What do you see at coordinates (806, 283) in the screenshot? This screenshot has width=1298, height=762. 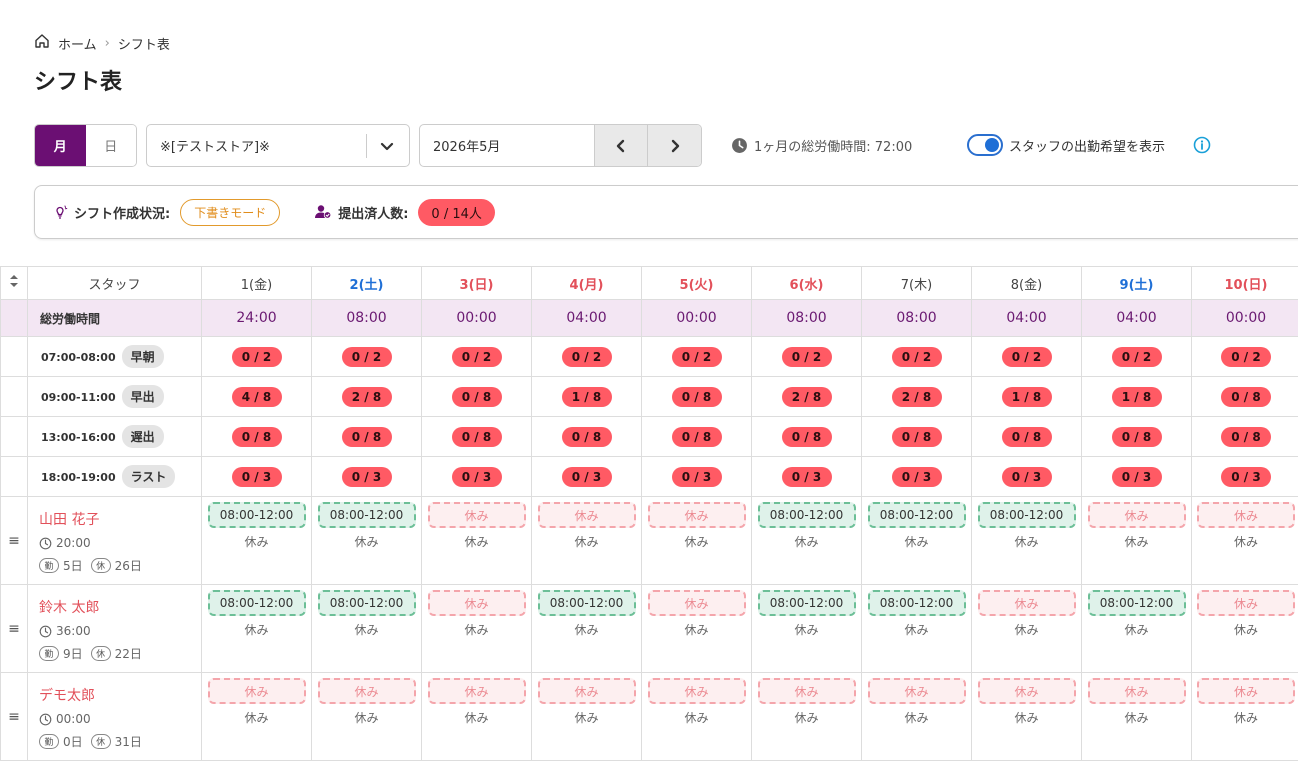 I see `day-header: 6(水)` at bounding box center [806, 283].